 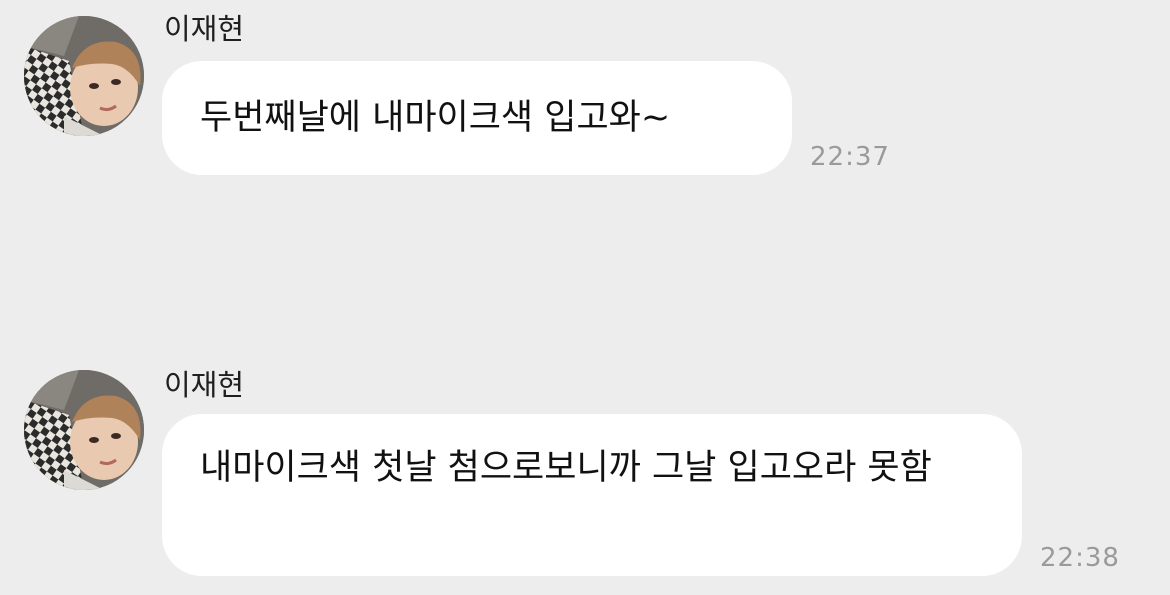 I want to click on message-timestamp: 22:37, so click(x=850, y=157).